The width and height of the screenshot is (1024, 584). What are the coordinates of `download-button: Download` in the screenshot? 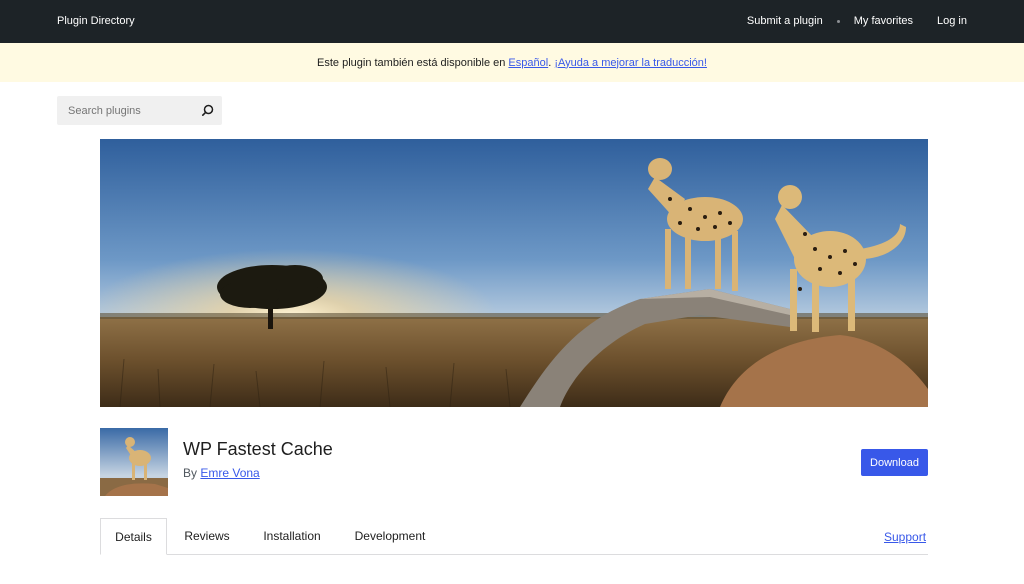 It's located at (894, 462).